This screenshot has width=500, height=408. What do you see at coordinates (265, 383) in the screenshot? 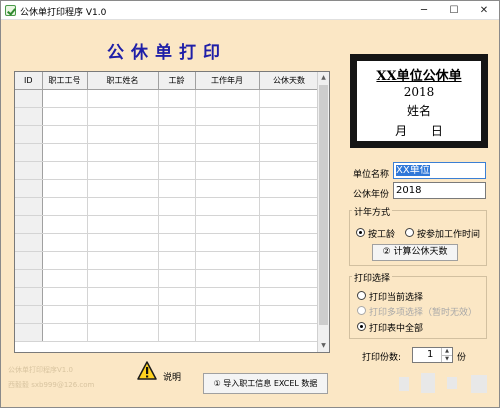
I see `import-excel-button: ① 导入职工信息 EXCEL 数据` at bounding box center [265, 383].